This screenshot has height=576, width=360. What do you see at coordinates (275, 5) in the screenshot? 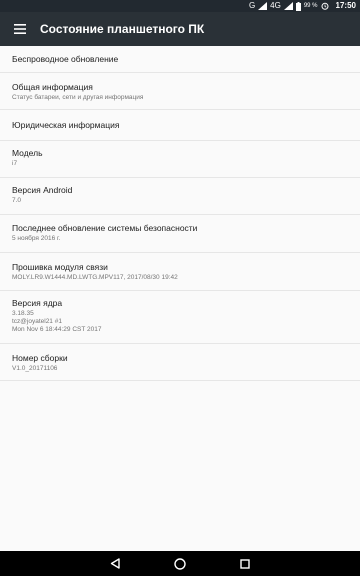
I see `network-4g-label: 4G` at bounding box center [275, 5].